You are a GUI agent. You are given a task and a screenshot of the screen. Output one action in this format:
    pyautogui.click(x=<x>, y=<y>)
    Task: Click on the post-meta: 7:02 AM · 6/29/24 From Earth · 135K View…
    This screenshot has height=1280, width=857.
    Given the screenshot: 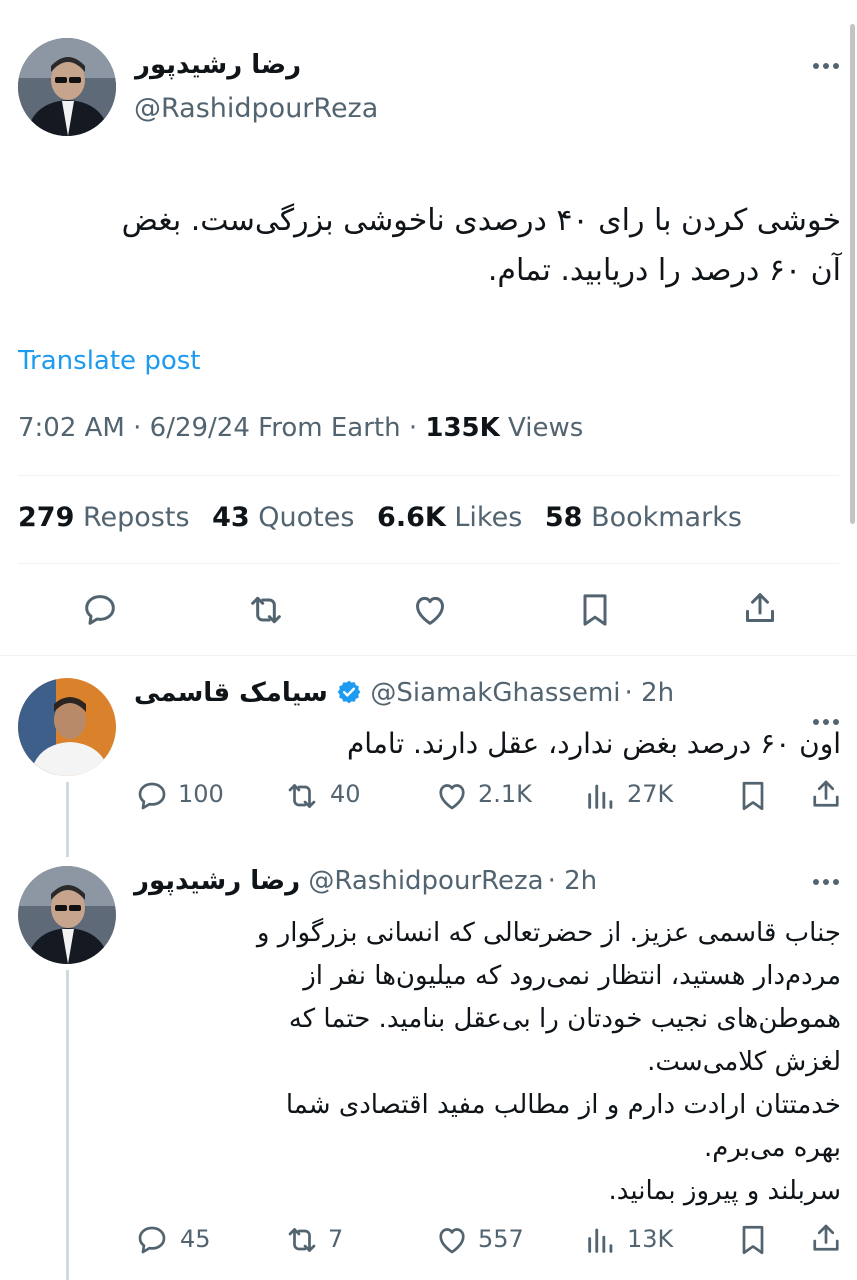 What is the action you would take?
    pyautogui.click(x=300, y=428)
    